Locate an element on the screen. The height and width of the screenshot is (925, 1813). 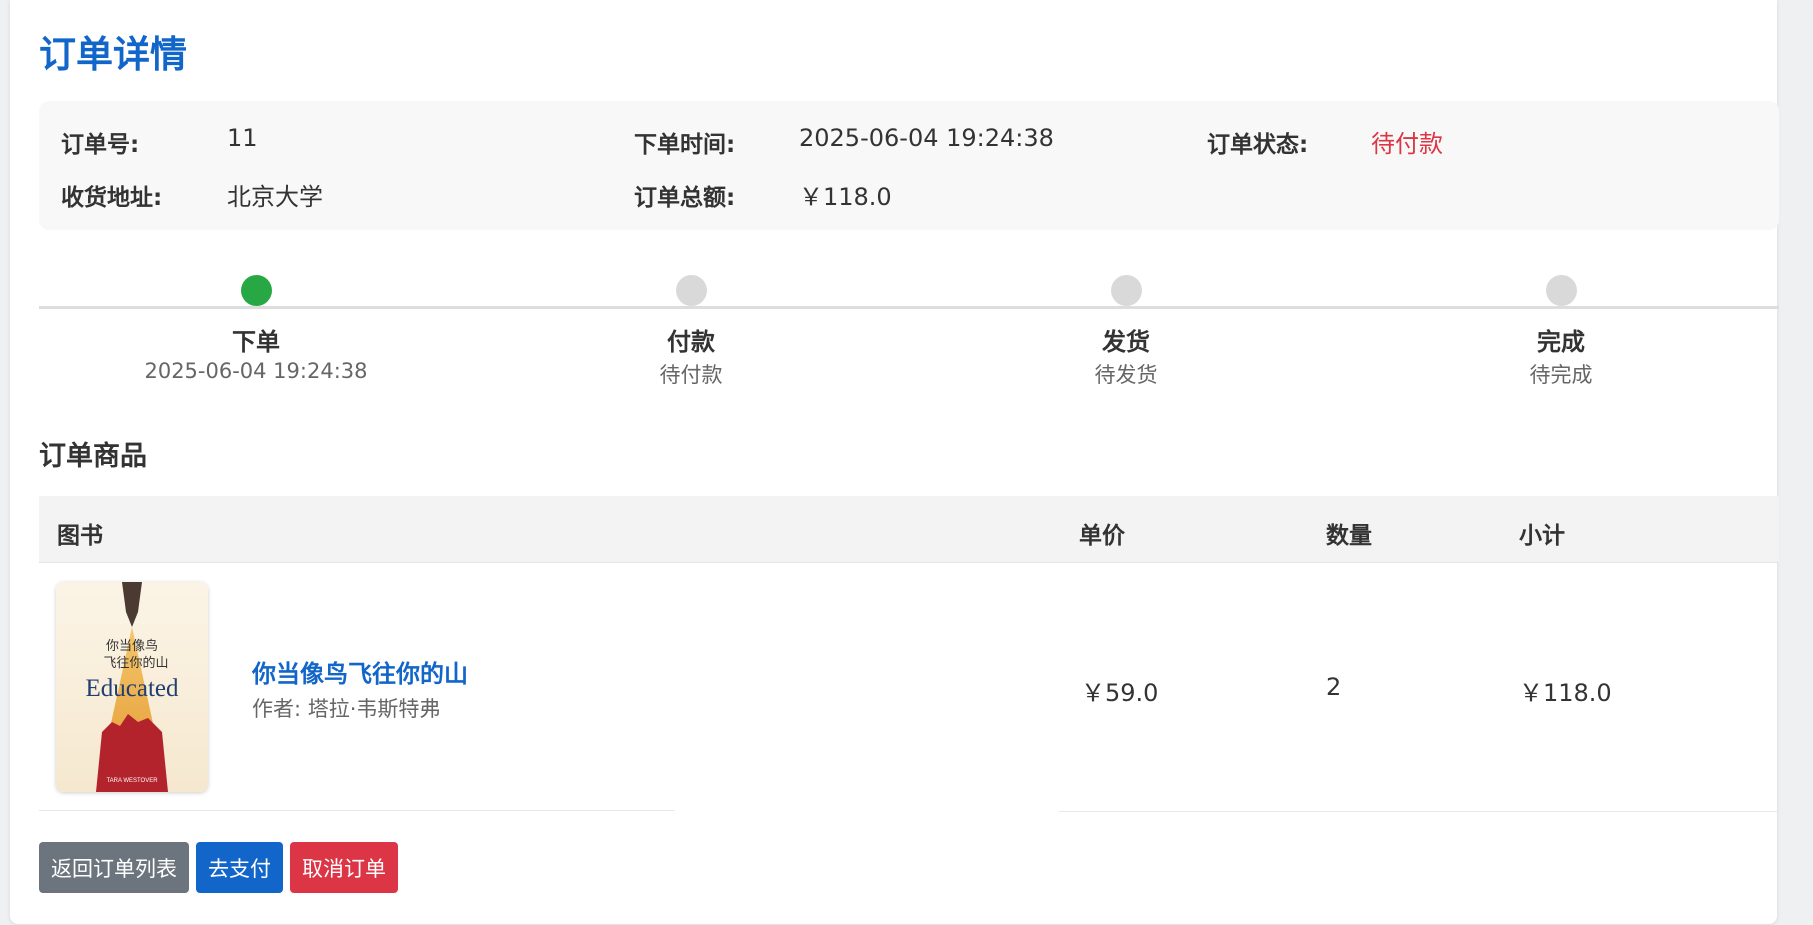
step-sub-ship: 待发货 is located at coordinates (1126, 375).